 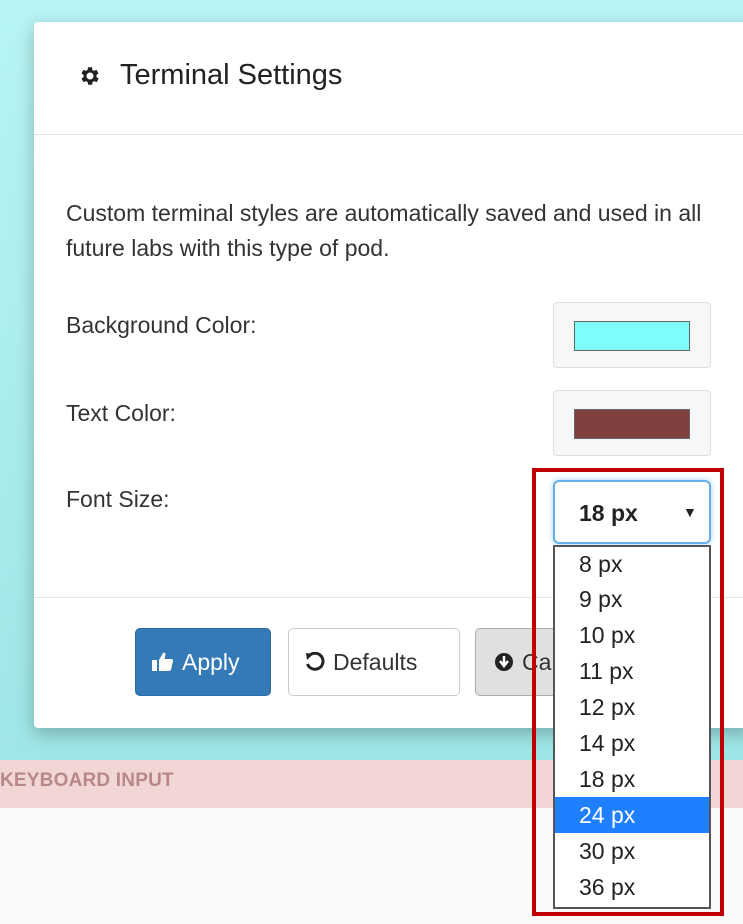 I want to click on background-color-swatch, so click(x=632, y=336).